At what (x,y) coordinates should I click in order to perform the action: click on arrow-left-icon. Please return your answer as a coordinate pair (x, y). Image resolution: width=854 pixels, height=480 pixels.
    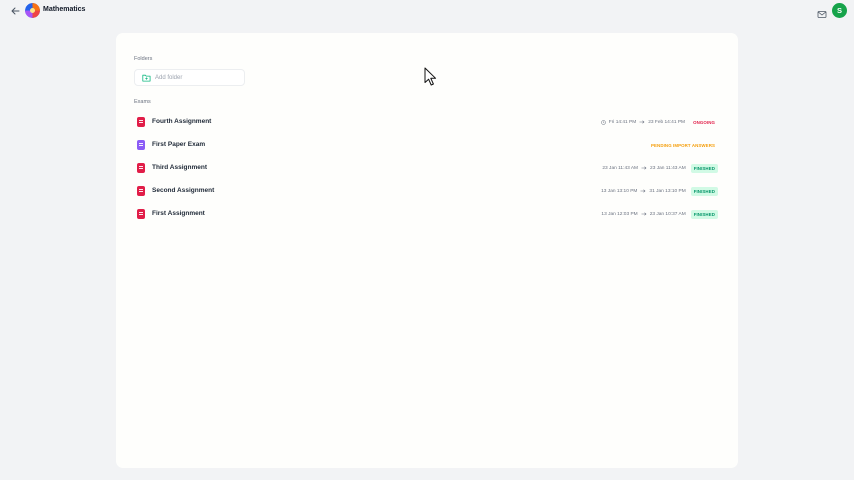
    Looking at the image, I should click on (15, 11).